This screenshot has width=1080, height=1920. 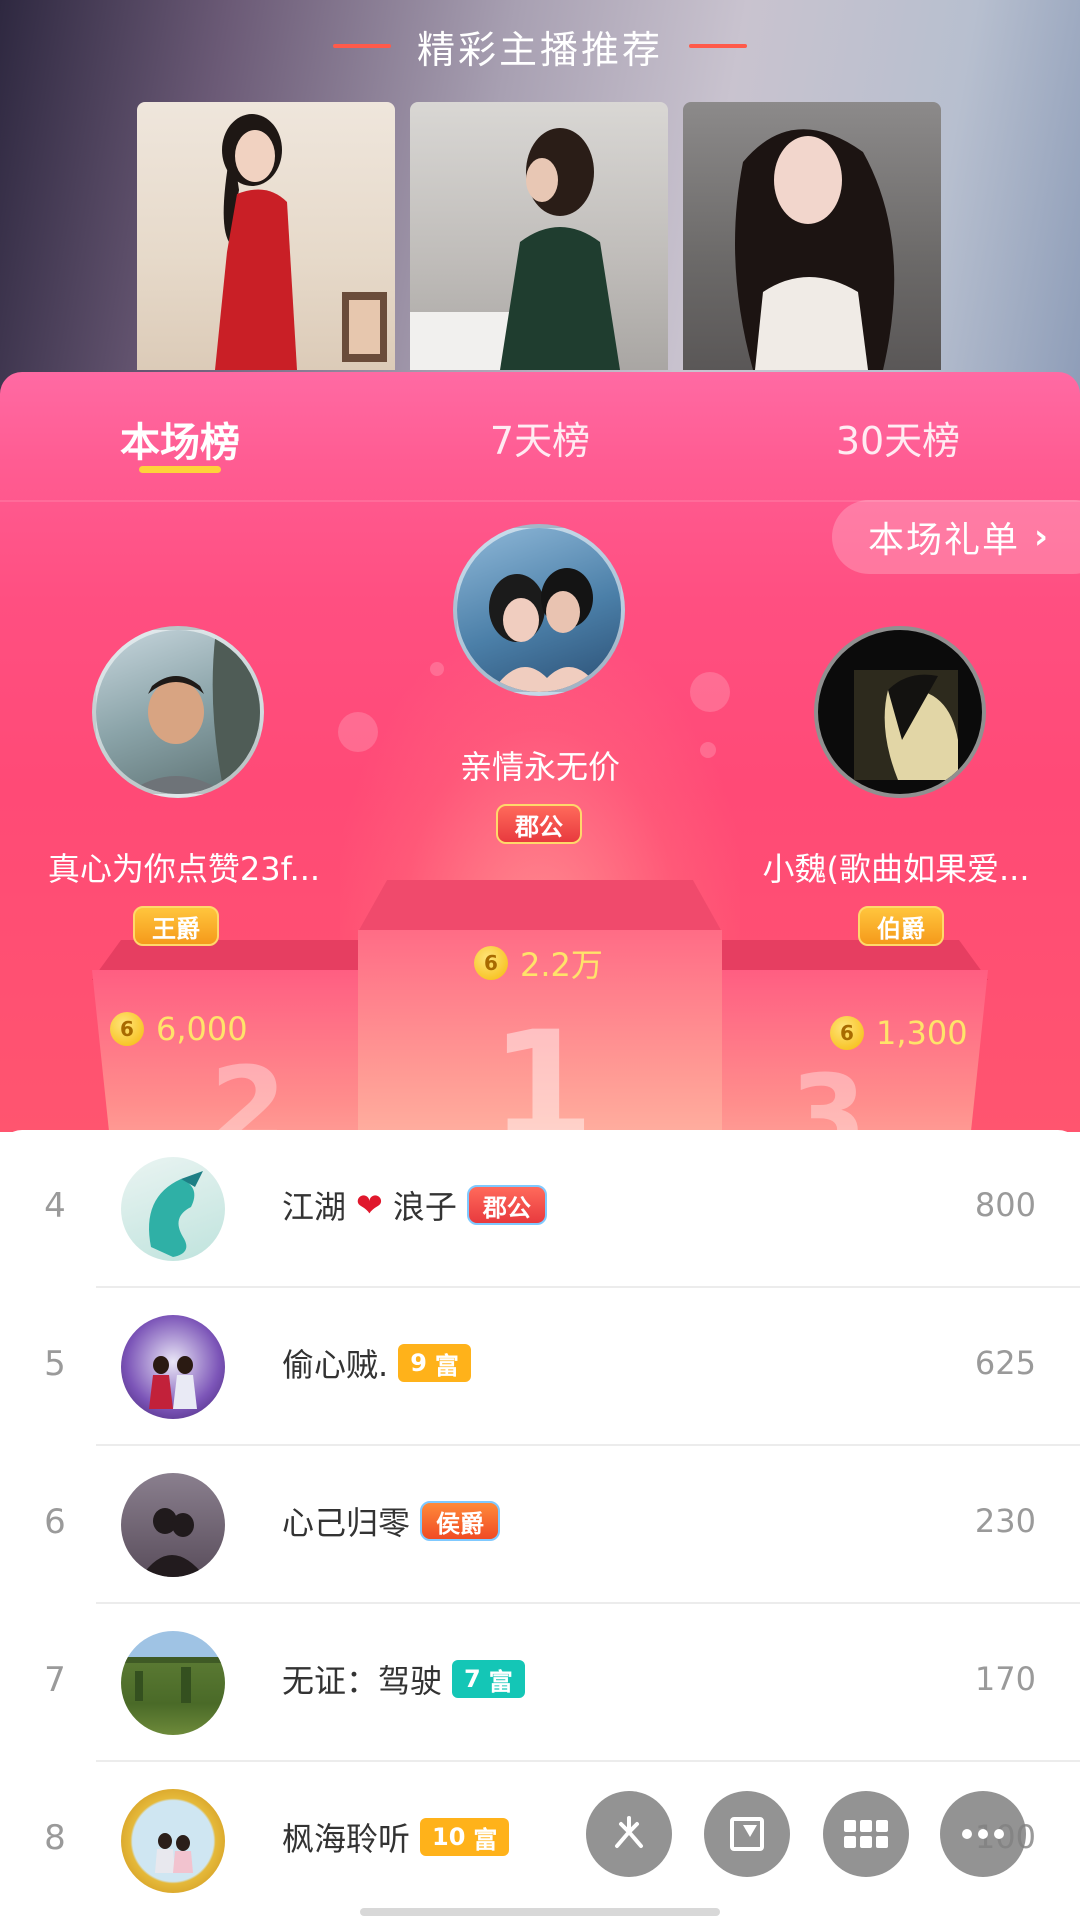 I want to click on gift-list-button: 本场礼单 ›, so click(x=956, y=537).